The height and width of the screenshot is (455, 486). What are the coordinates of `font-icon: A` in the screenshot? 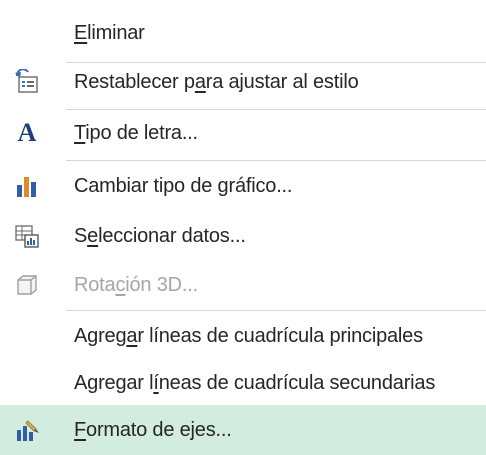 It's located at (27, 132).